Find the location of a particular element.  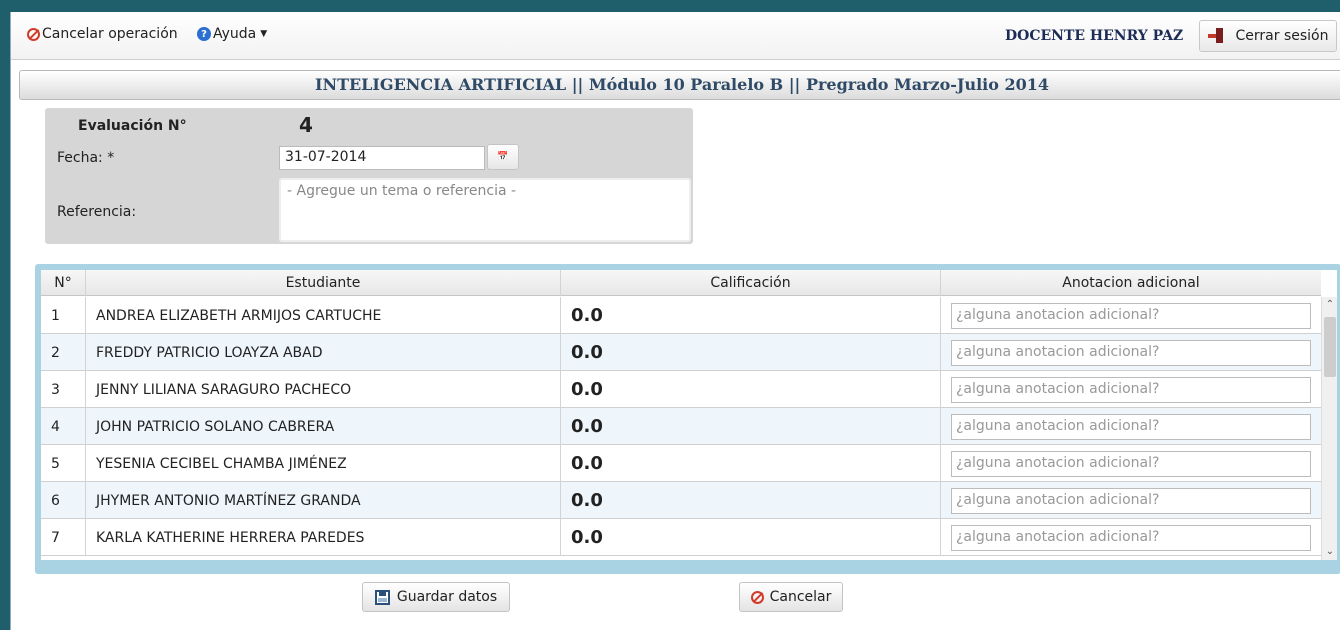

student-name: FREDDY PATRICIO LOAYZA ABAD is located at coordinates (323, 352).